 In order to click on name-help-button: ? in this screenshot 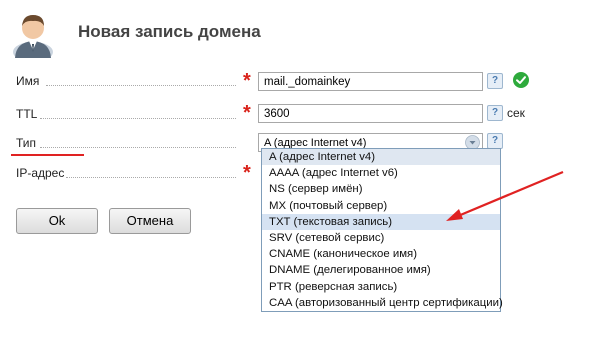, I will do `click(495, 81)`.